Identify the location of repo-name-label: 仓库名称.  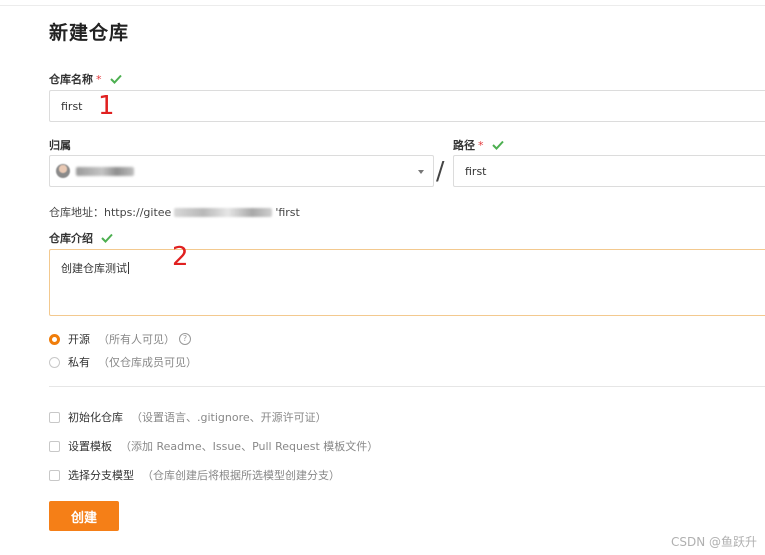
(71, 79).